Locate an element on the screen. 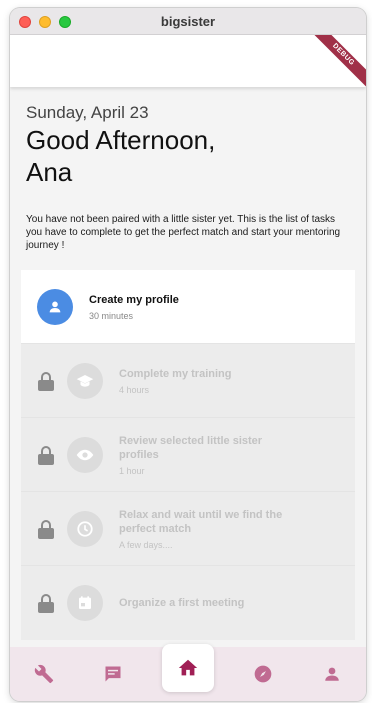 This screenshot has width=372, height=703. window-controls is located at coordinates (45, 22).